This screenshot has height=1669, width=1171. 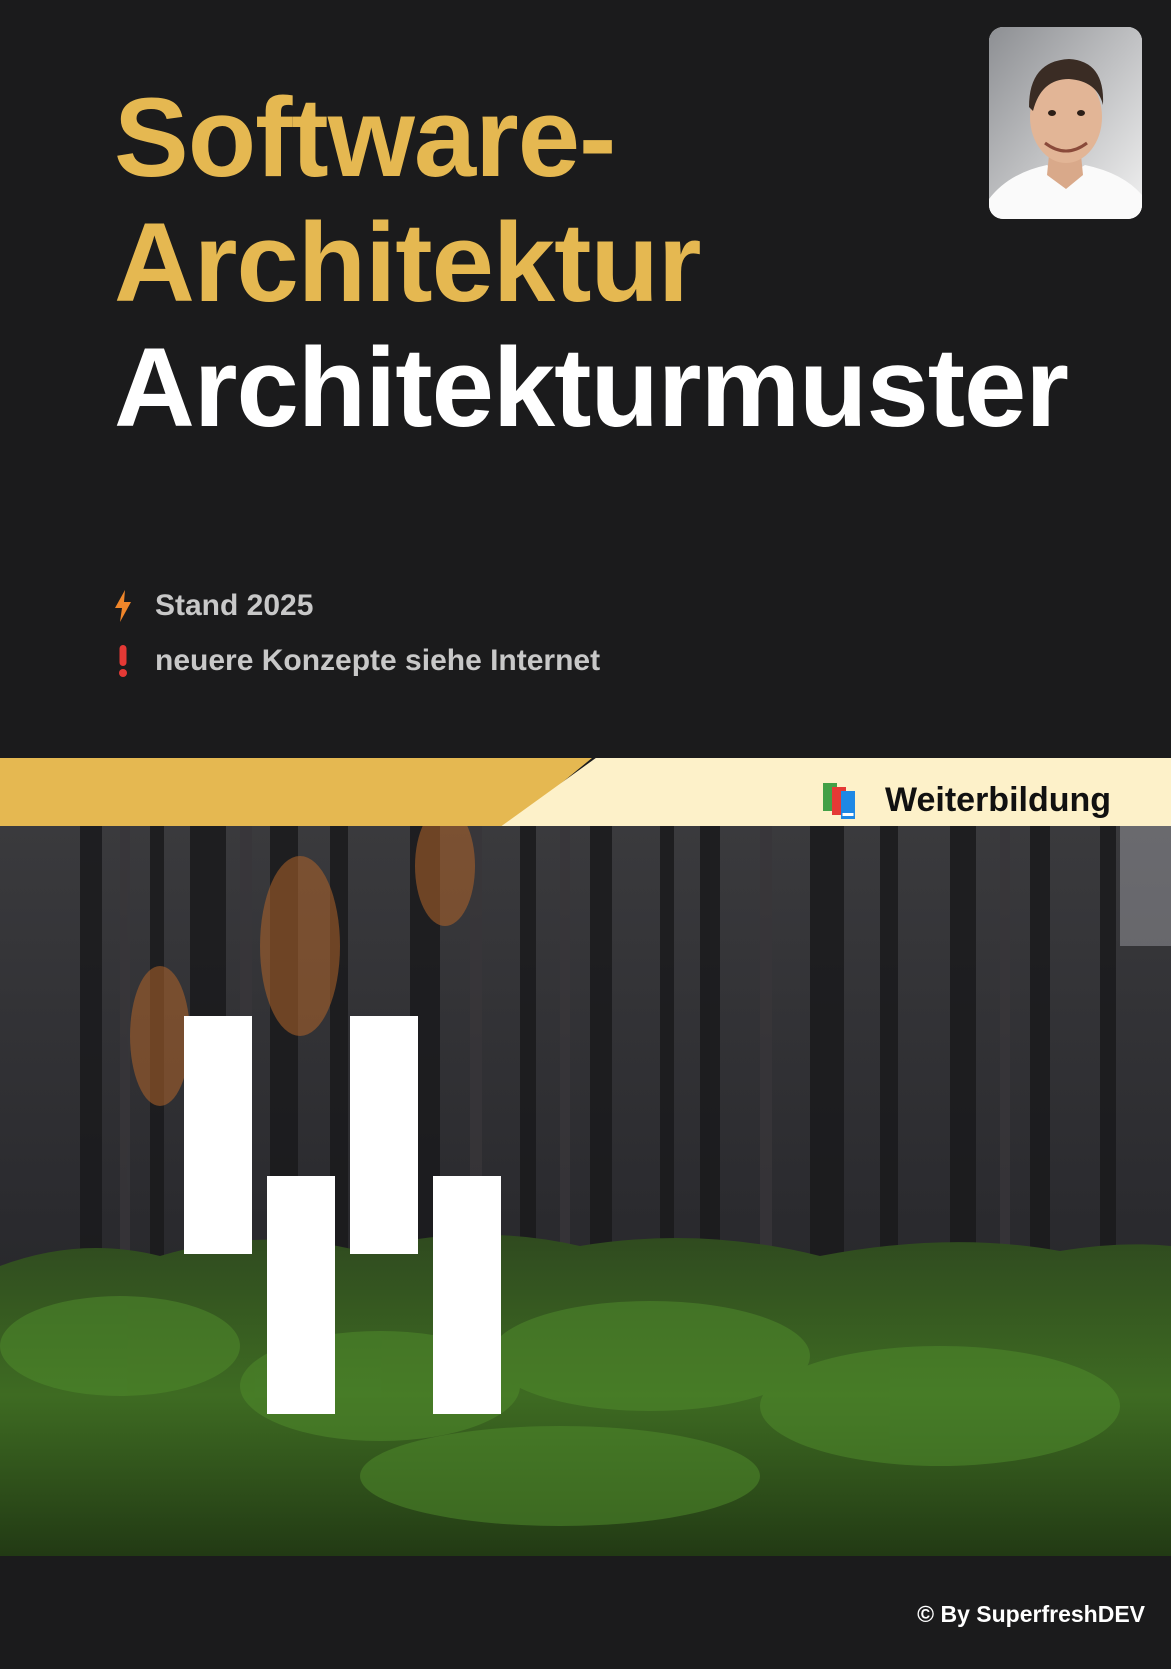 What do you see at coordinates (998, 800) in the screenshot?
I see `category-label: Weiterbildung` at bounding box center [998, 800].